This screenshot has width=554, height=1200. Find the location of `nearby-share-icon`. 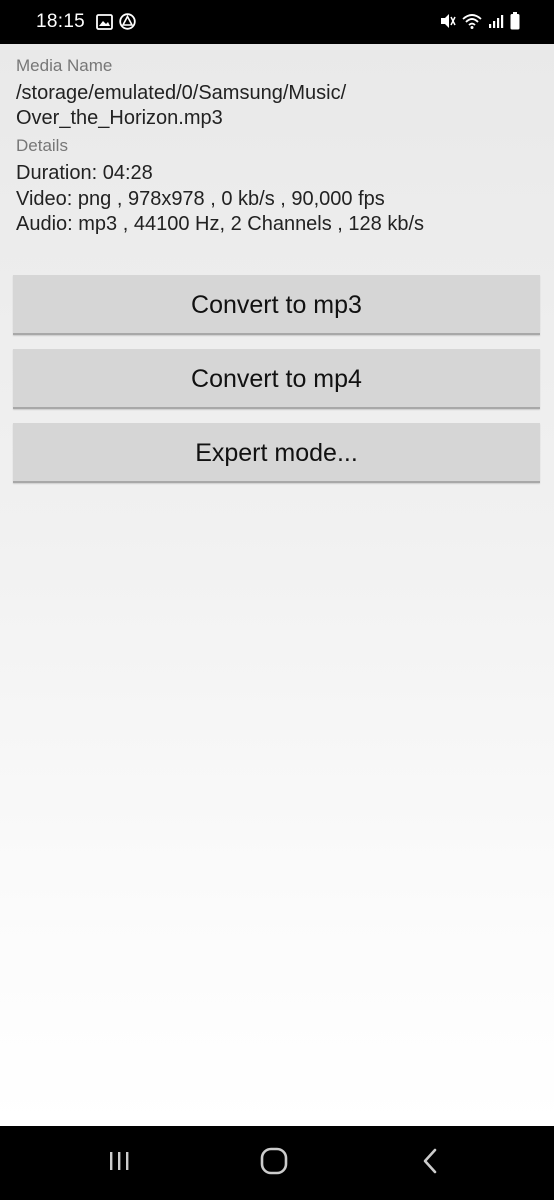

nearby-share-icon is located at coordinates (127, 24).